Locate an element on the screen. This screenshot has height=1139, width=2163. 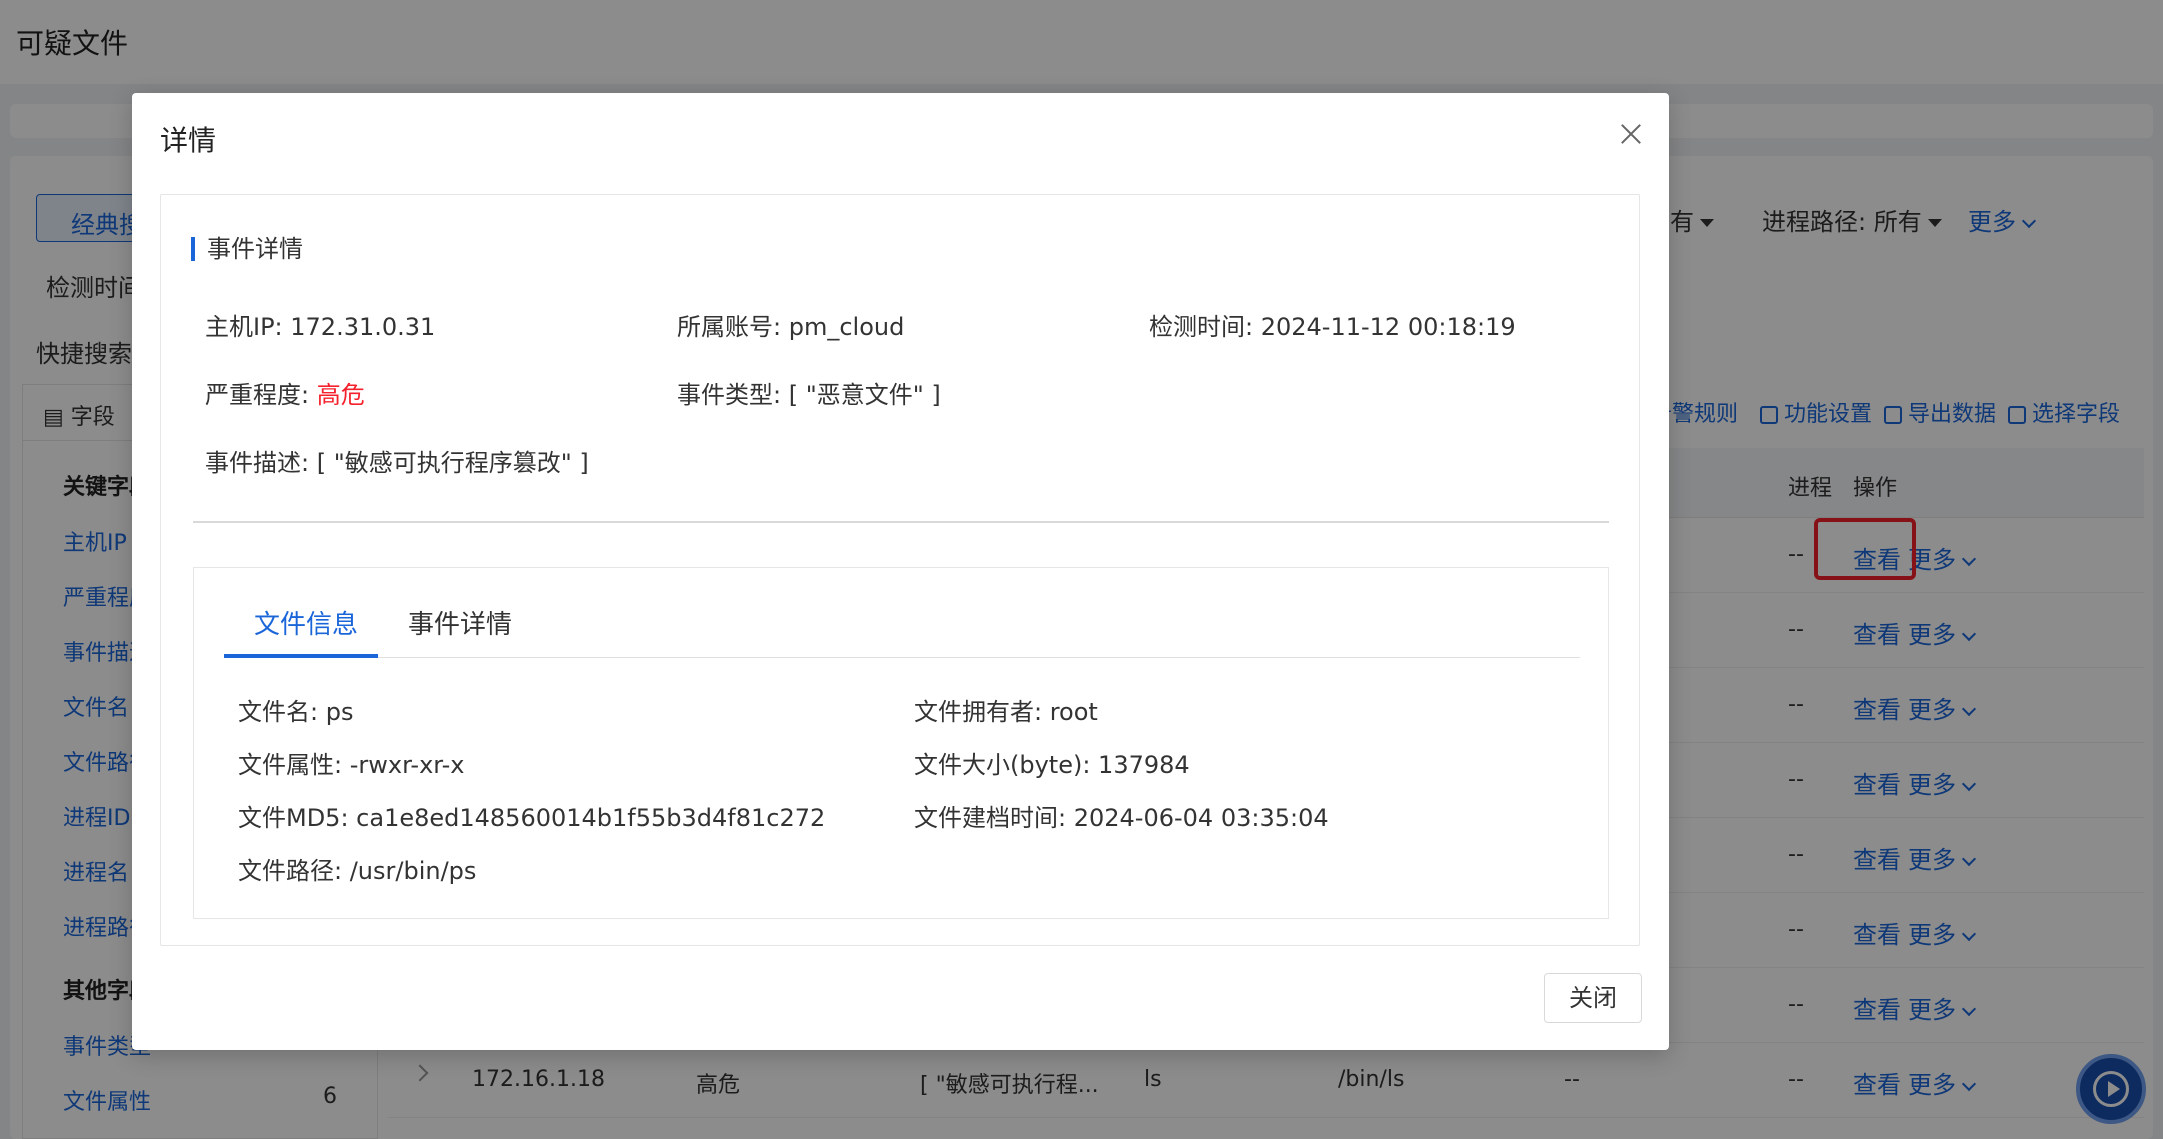
file-md5-info: 文件MD5: ca1e8ed148560014b1f55b3d4f81c272 is located at coordinates (532, 818).